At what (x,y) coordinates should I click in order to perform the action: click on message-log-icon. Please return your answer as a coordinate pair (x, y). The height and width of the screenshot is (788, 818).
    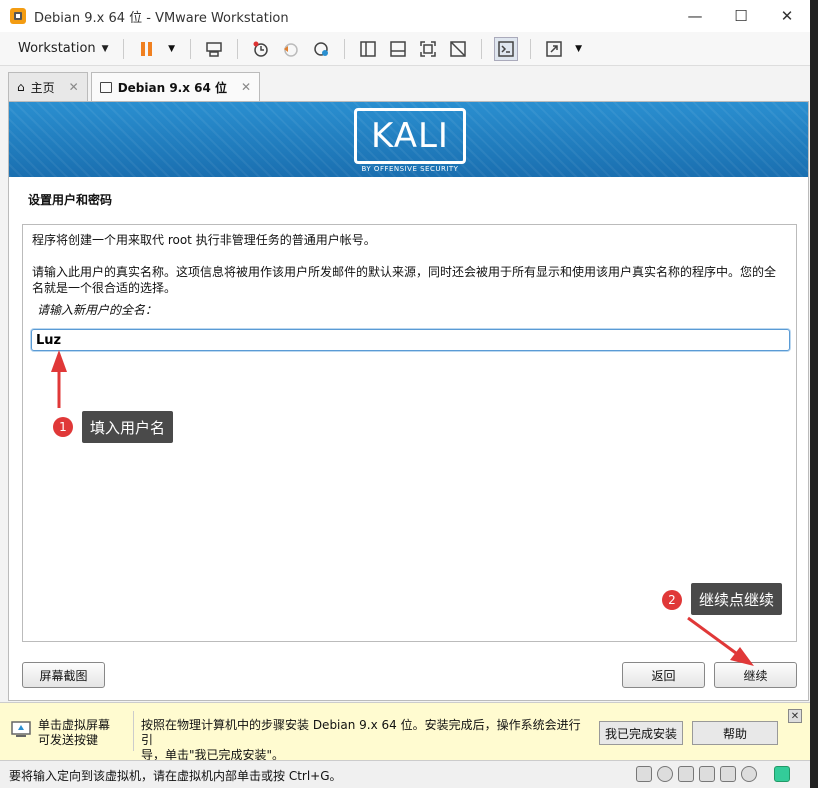
    Looking at the image, I should click on (782, 774).